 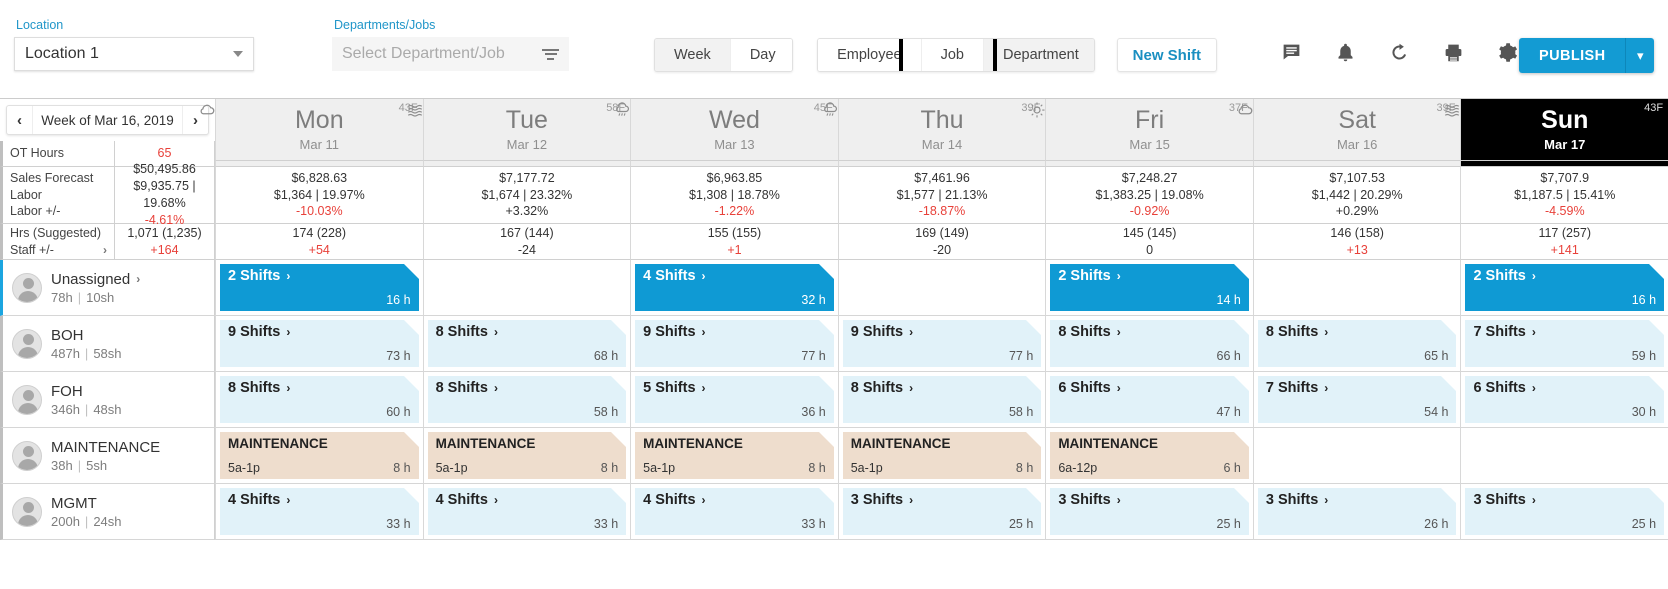 I want to click on shift-chip: 3 Shifts › 26 h, so click(x=1357, y=511).